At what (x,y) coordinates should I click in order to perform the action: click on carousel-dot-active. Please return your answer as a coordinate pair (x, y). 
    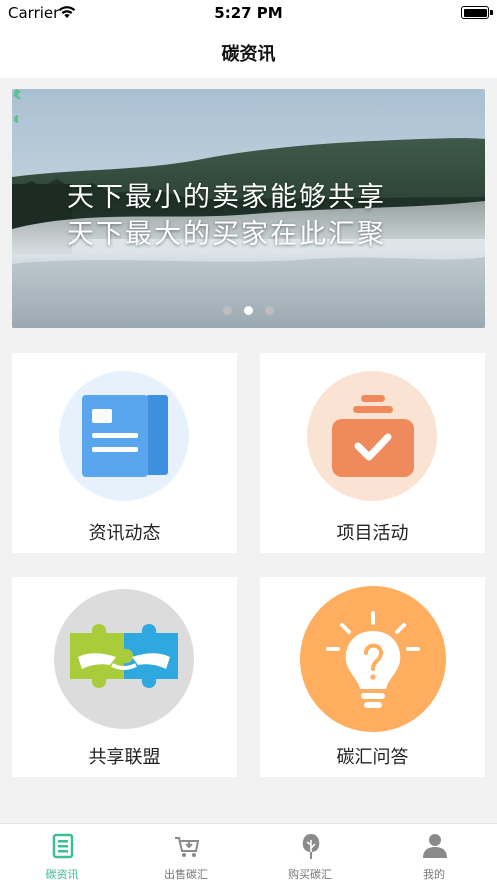
    Looking at the image, I should click on (248, 310).